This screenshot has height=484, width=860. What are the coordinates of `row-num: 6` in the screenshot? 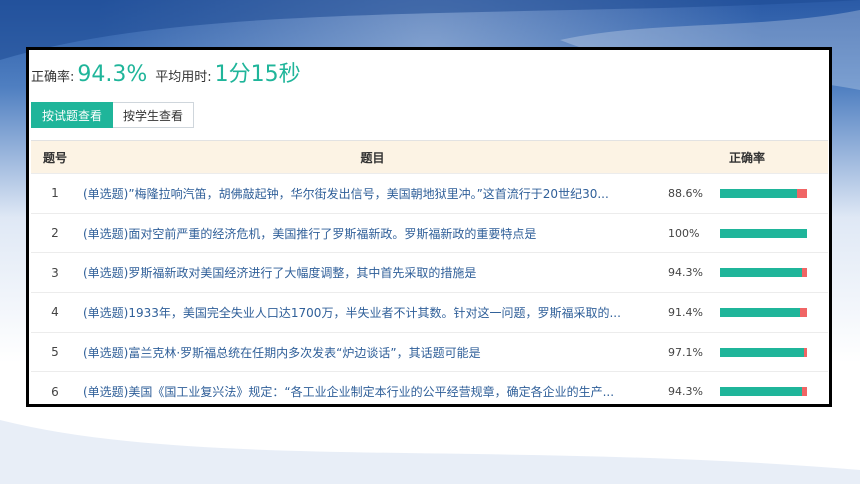 It's located at (55, 391).